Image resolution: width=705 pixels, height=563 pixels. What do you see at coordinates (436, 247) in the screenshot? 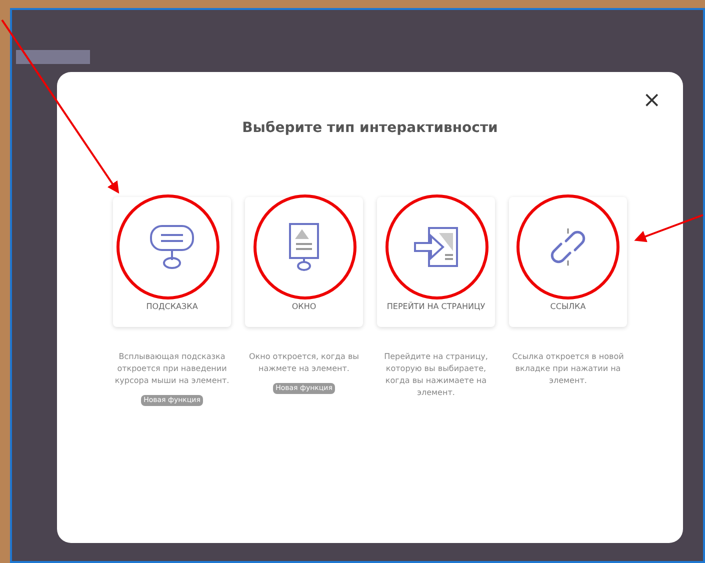
I see `enter-arrow-icon` at bounding box center [436, 247].